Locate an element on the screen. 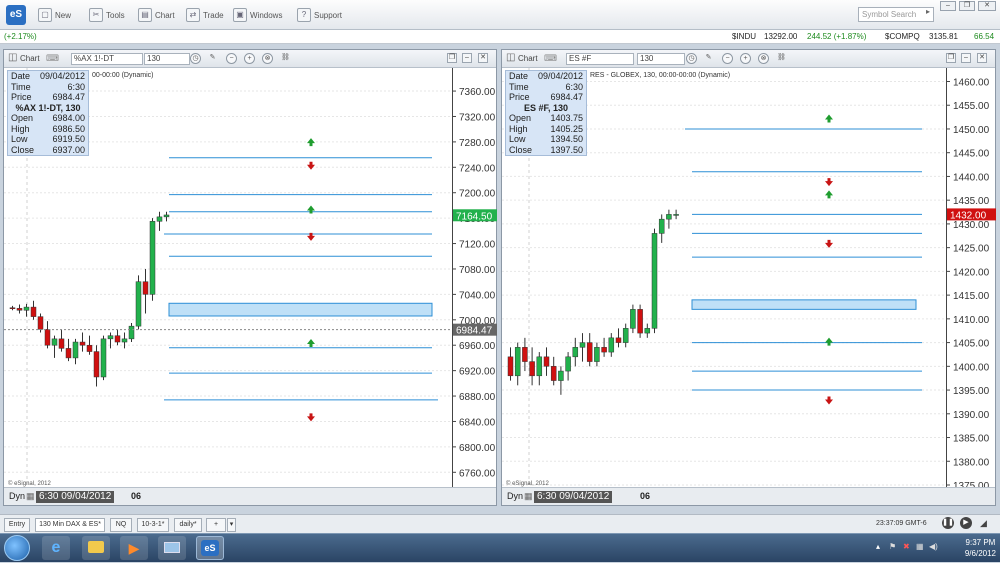  ticker-compq-symbol: $COMPQ is located at coordinates (902, 36).